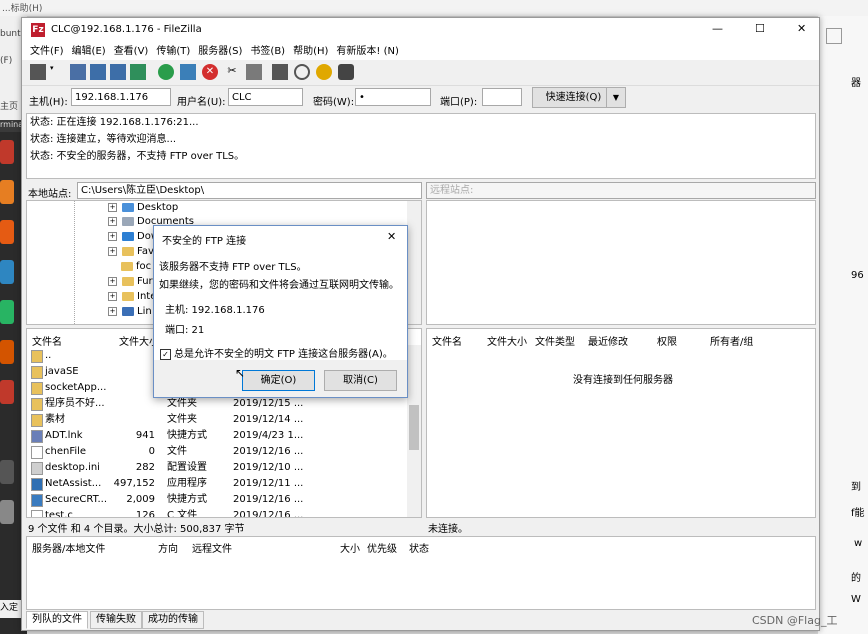 This screenshot has width=868, height=634. I want to click on scrollbar-thumb, so click(414, 427).